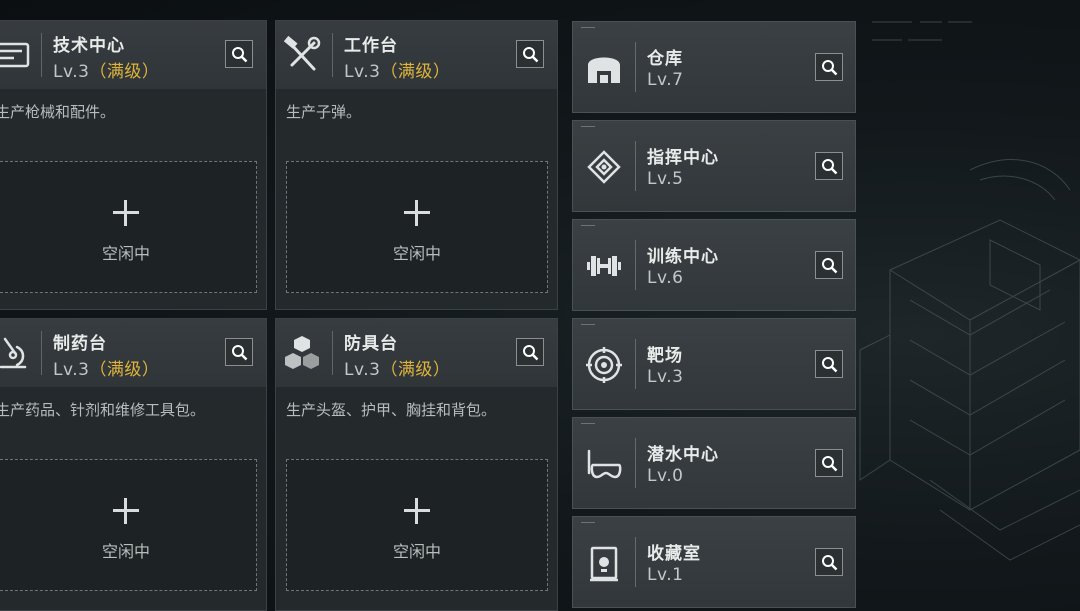  Describe the element at coordinates (15, 55) in the screenshot. I see `tech-center-icon` at that location.